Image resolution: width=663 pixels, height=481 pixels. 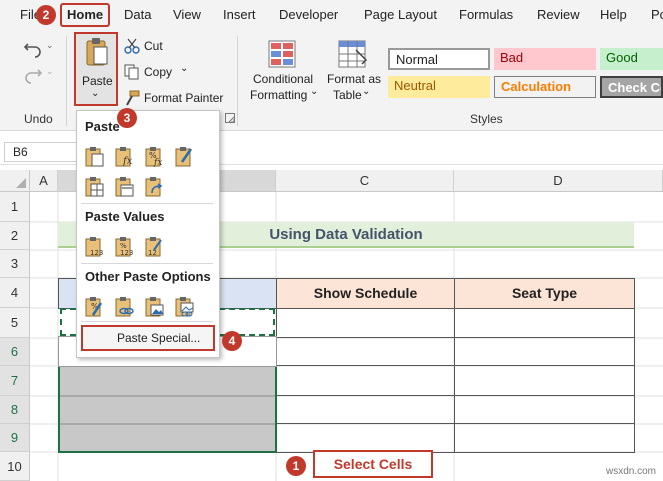 I want to click on column-header-c: C, so click(x=365, y=181).